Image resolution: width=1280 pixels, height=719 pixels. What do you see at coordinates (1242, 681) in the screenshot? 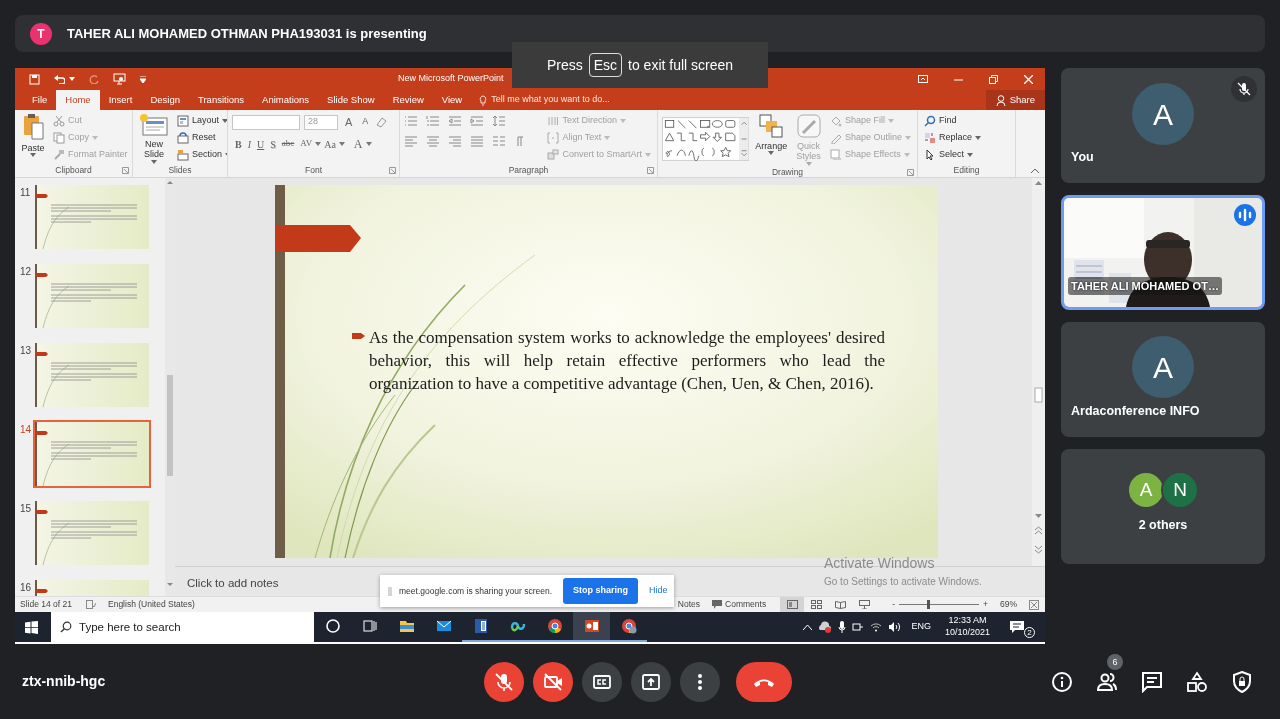
I see `shield-icon` at bounding box center [1242, 681].